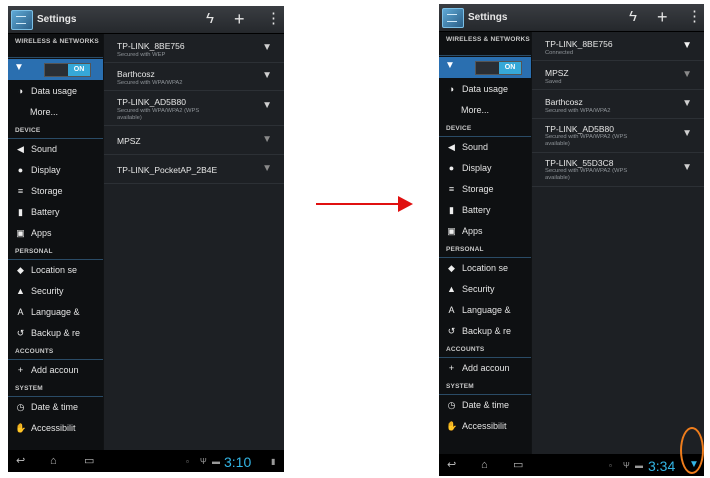  Describe the element at coordinates (662, 466) in the screenshot. I see `clock: 3:34` at that location.